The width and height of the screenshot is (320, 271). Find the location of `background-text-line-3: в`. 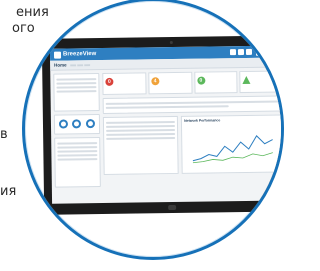

background-text-line-3: в is located at coordinates (4, 134).